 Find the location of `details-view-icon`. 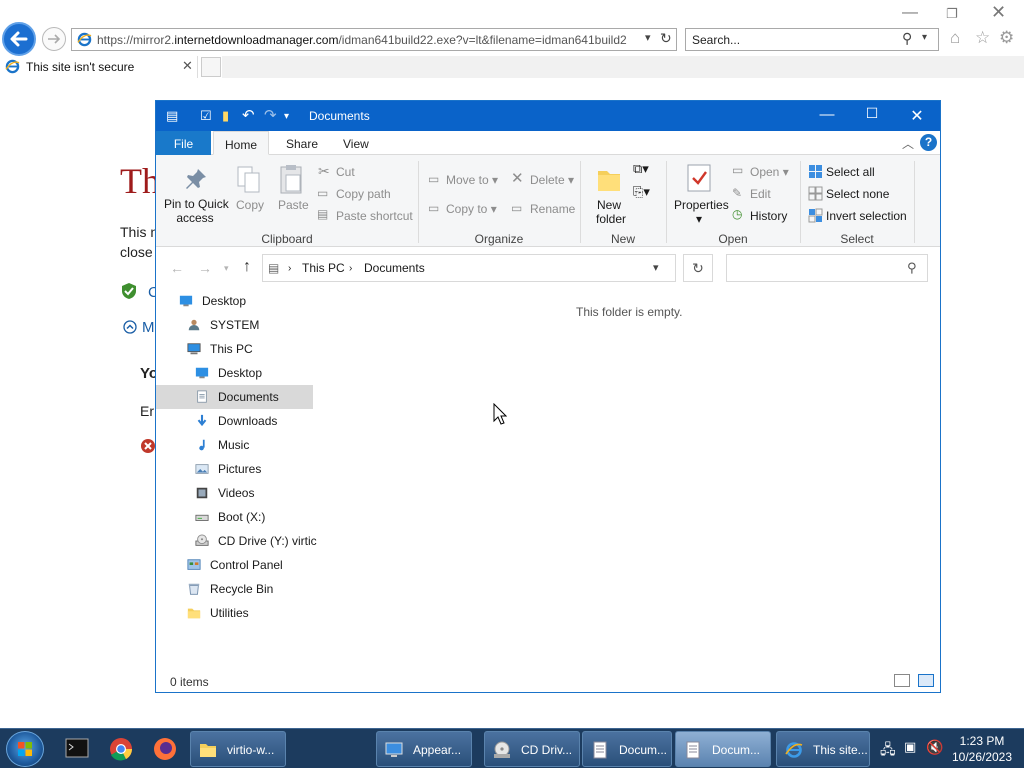

details-view-icon is located at coordinates (902, 680).